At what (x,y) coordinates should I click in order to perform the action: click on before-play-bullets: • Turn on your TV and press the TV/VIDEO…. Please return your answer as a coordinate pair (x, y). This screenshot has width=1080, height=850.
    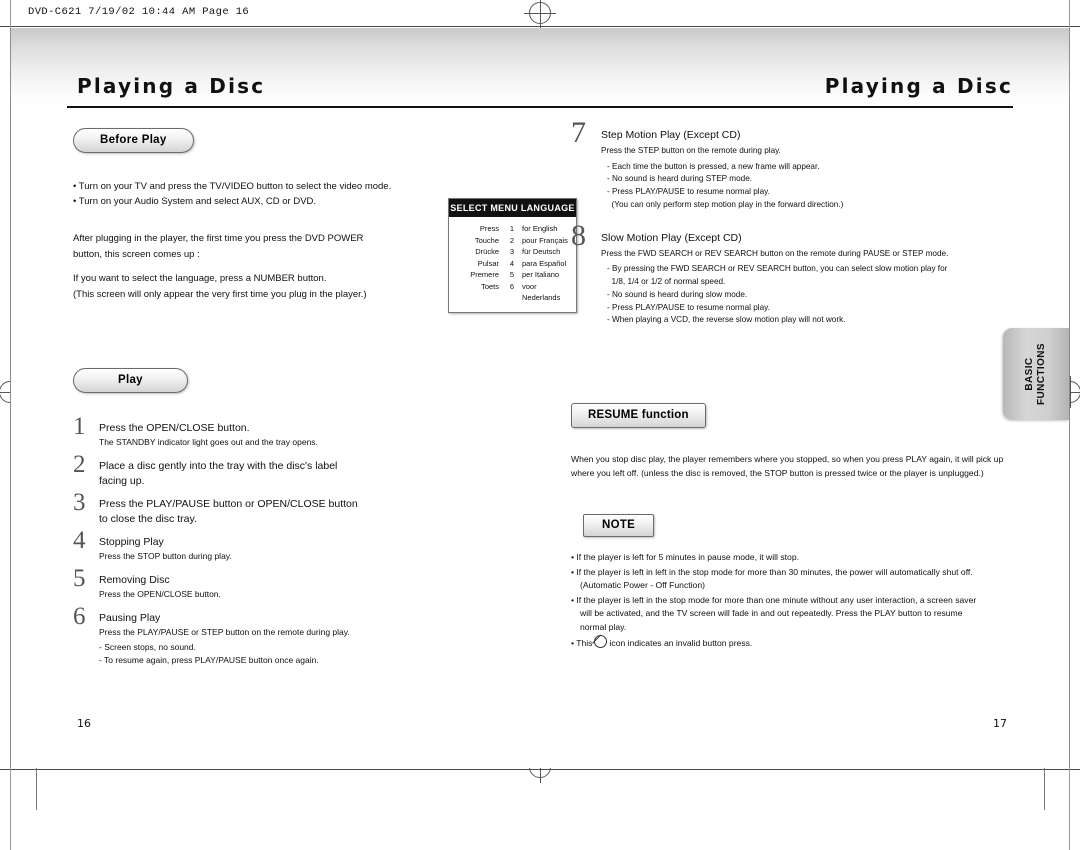
    Looking at the image, I should click on (293, 194).